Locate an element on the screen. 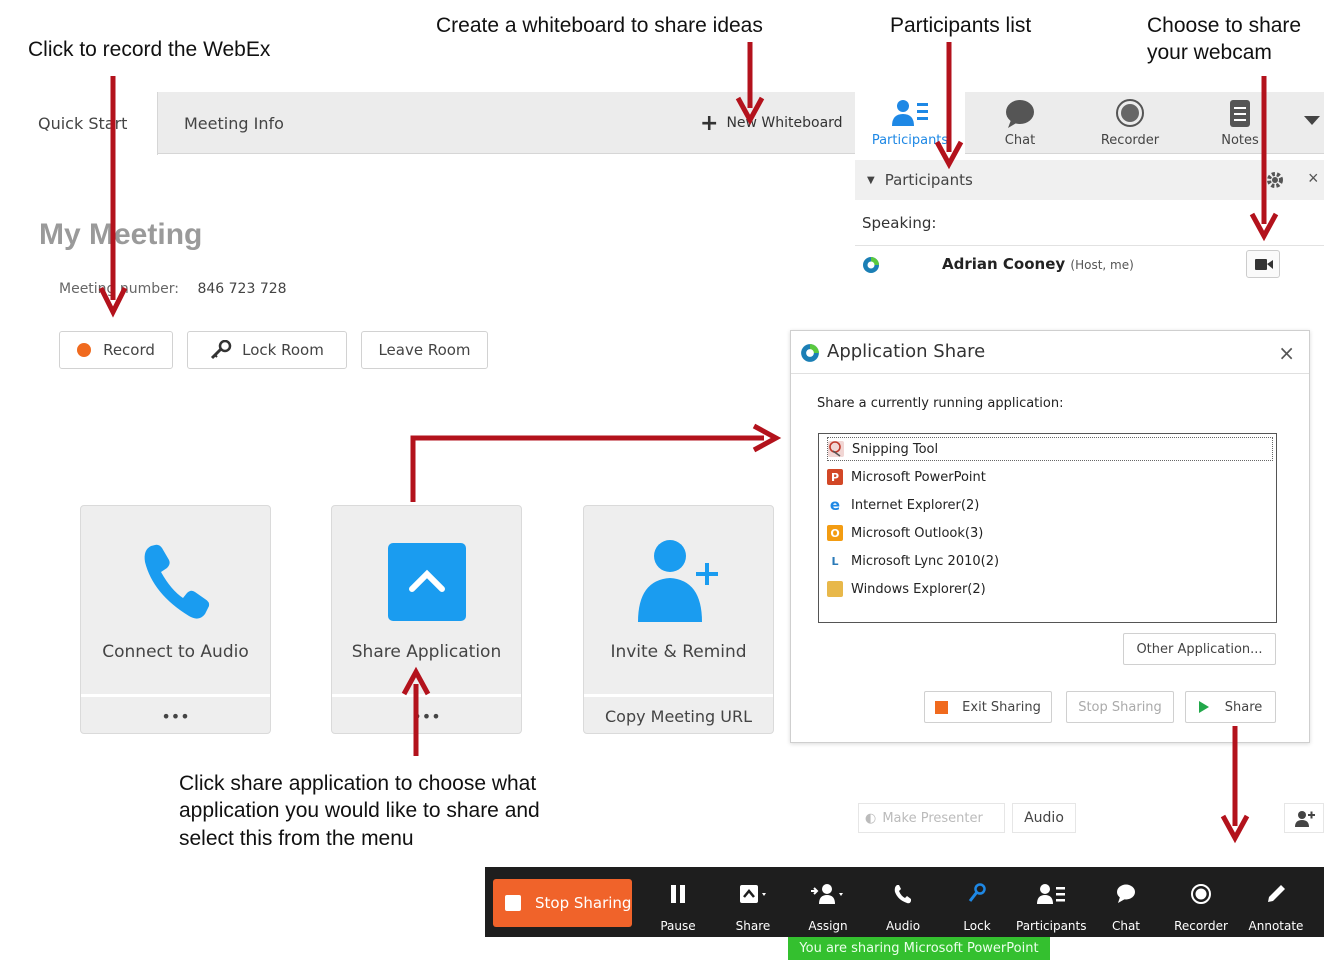 This screenshot has height=960, width=1324. new-whiteboard-button: + New Whiteboard is located at coordinates (771, 123).